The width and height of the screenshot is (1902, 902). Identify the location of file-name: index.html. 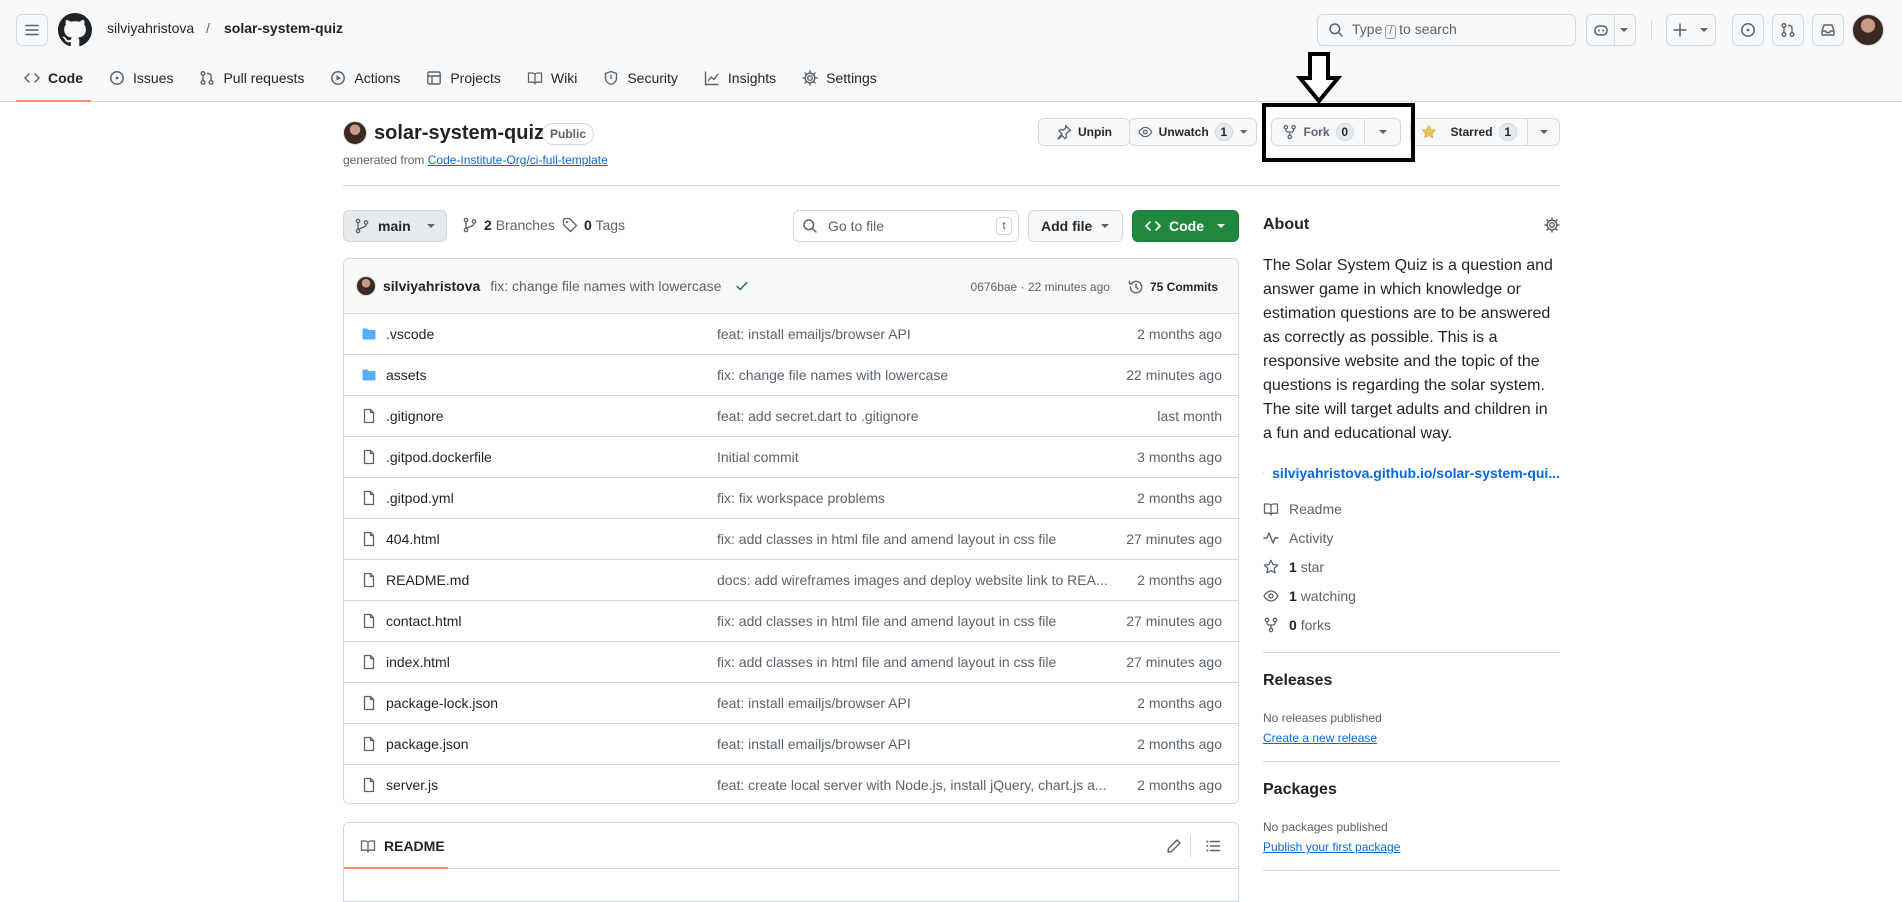
(418, 662).